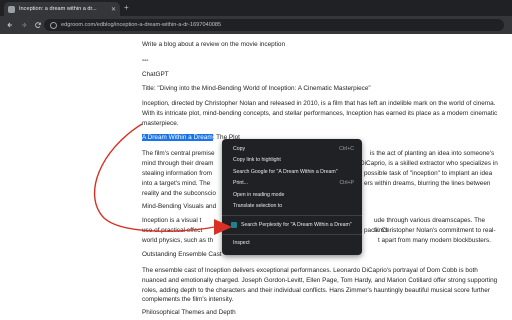  I want to click on menu-item-reading-mode: Open in reading mode, so click(292, 195).